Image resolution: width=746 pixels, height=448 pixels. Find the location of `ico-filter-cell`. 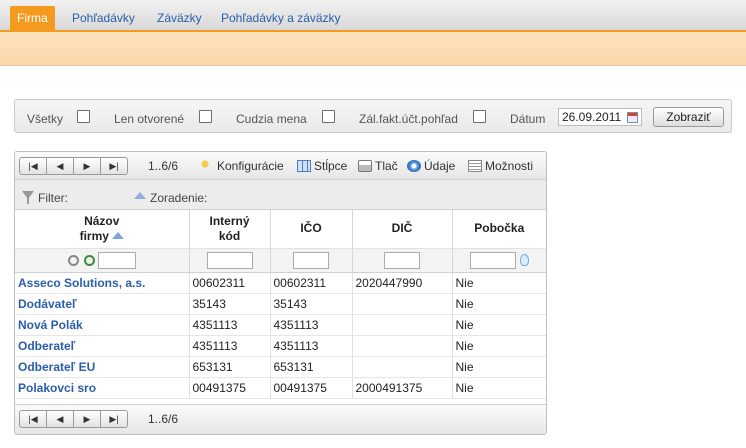

ico-filter-cell is located at coordinates (311, 260).